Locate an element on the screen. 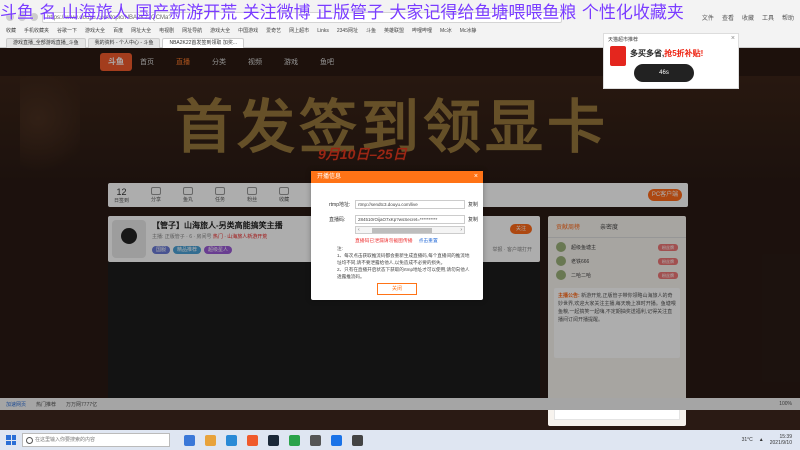 The image size is (800, 450). modal-header: 开播信息 × is located at coordinates (397, 177).